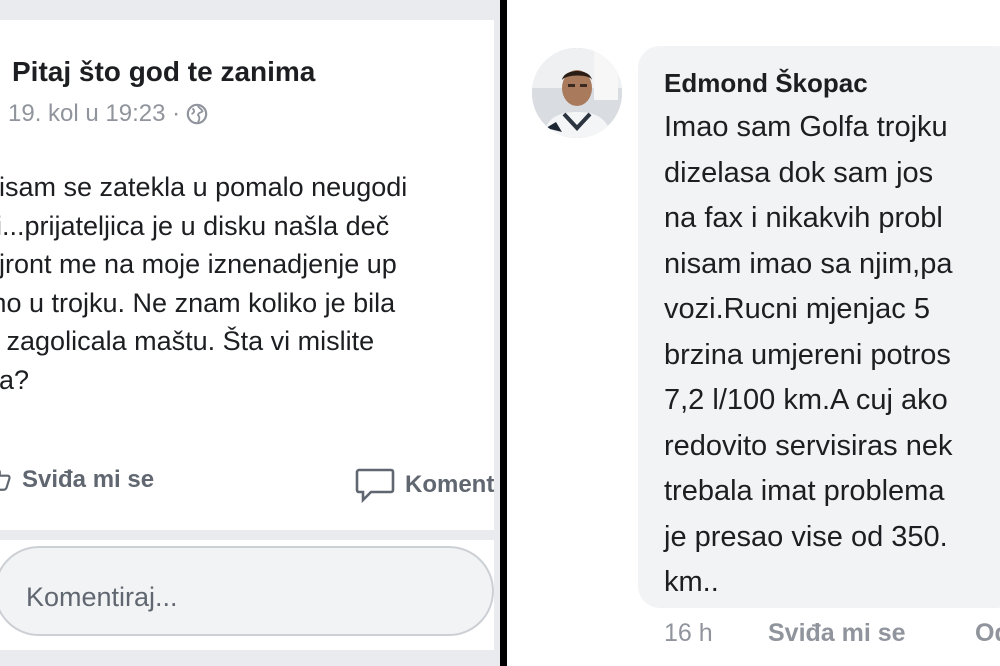 Image resolution: width=1000 pixels, height=666 pixels. I want to click on like-label: Sviđa mi se, so click(88, 479).